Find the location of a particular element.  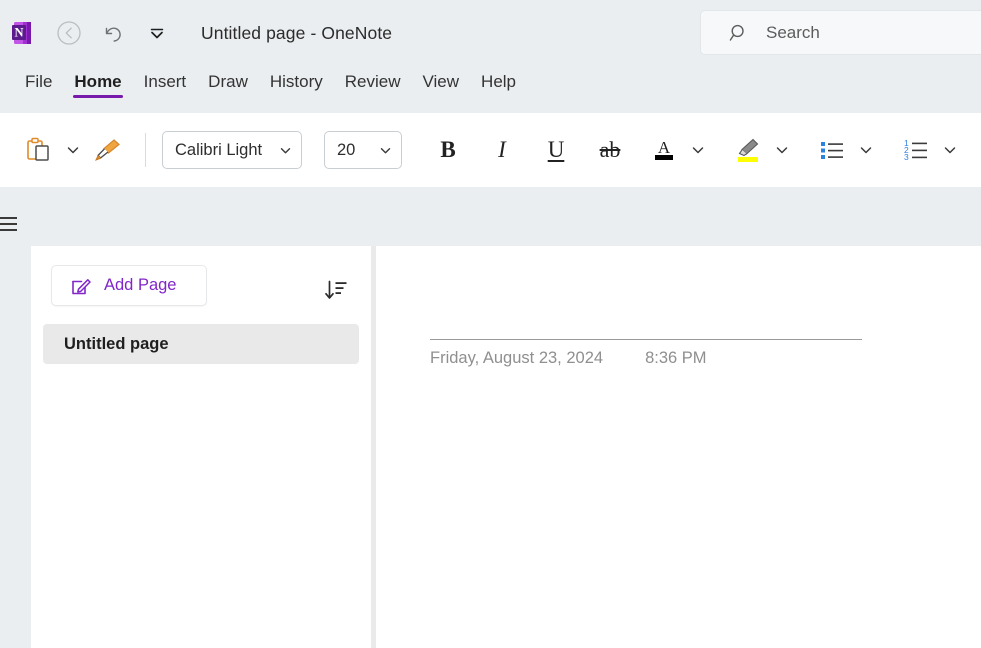

tab-help-label: Help is located at coordinates (499, 81).